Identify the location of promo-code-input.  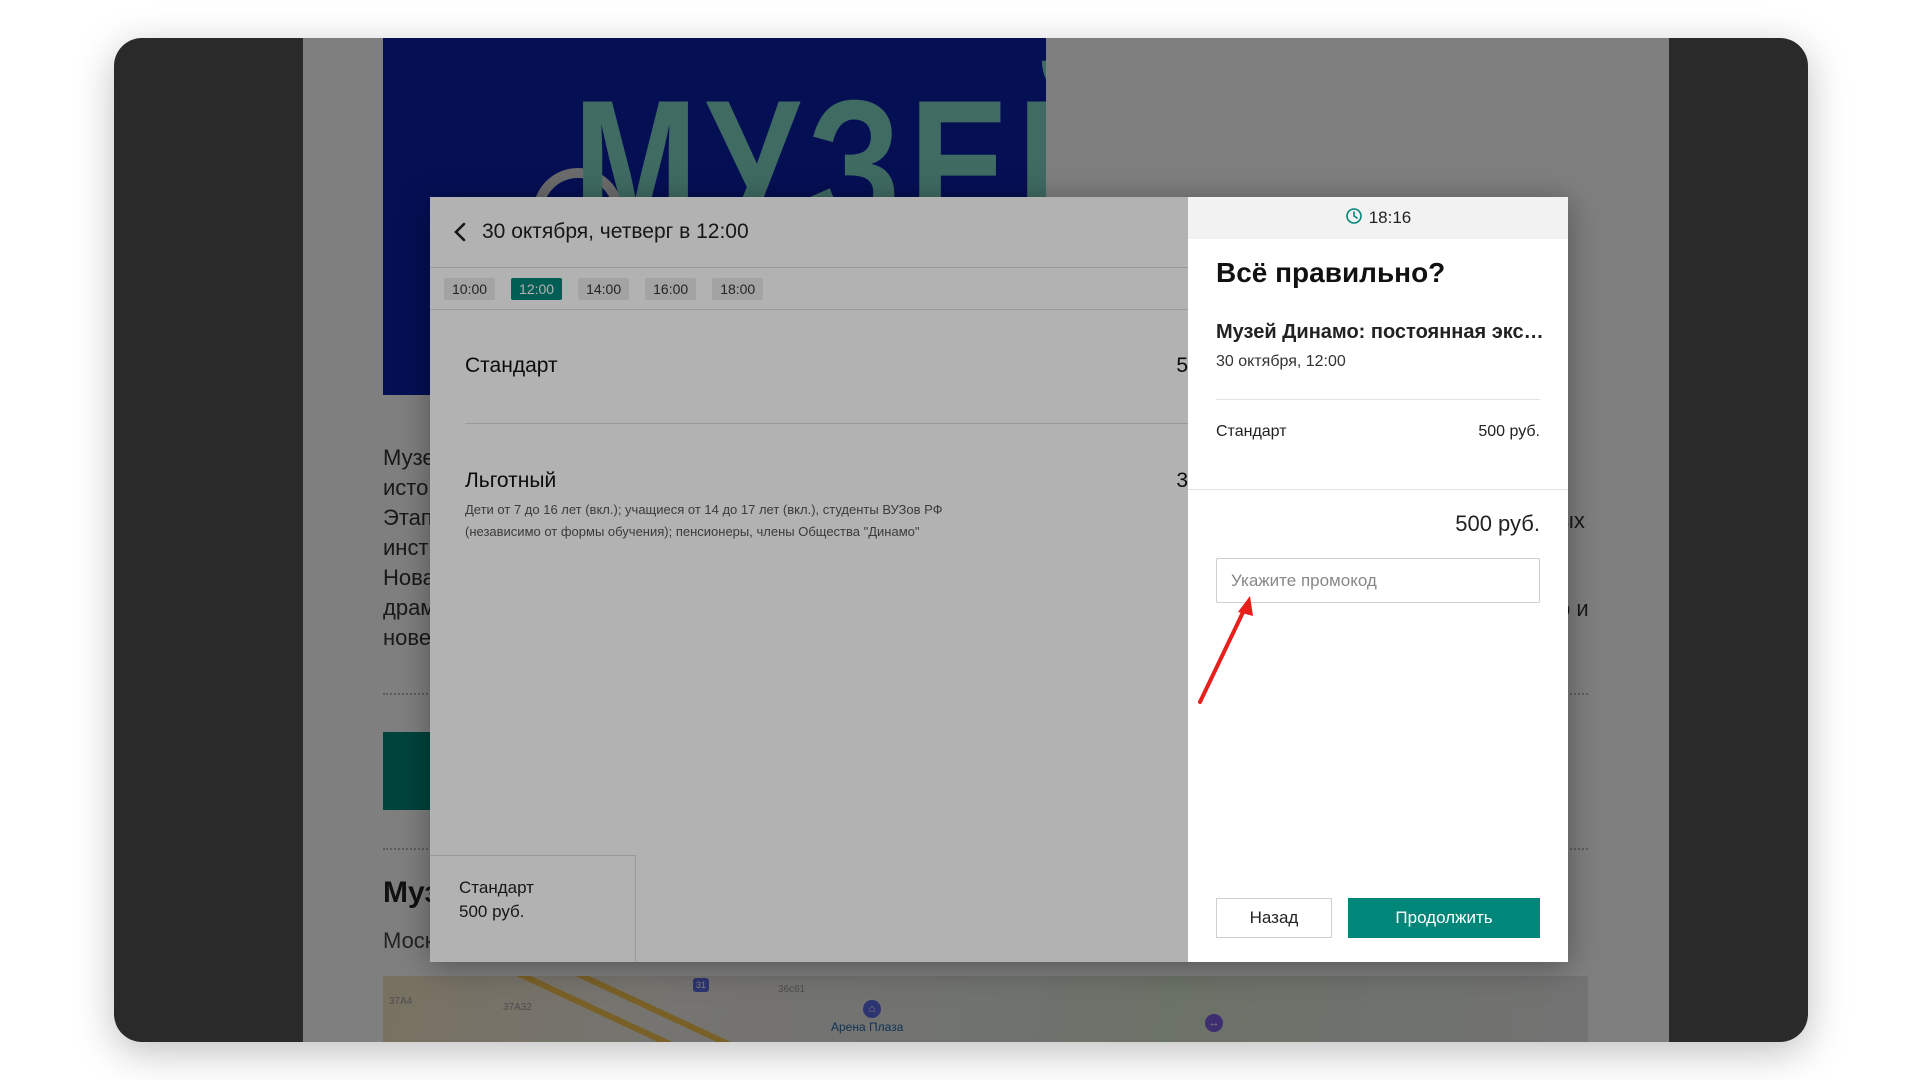
(1378, 580).